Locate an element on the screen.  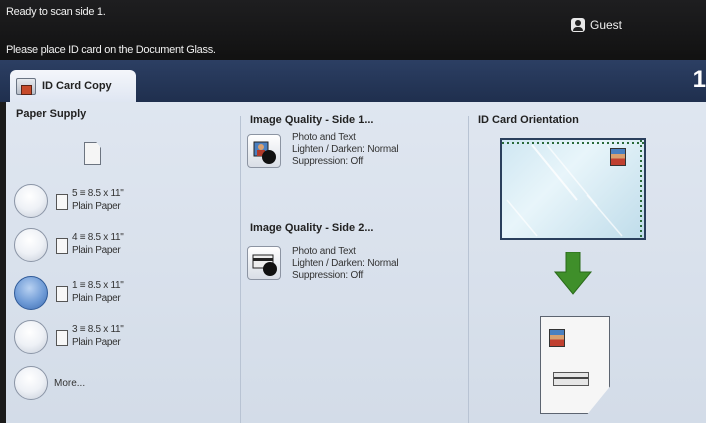
tray-number: 3 is located at coordinates (75, 329).